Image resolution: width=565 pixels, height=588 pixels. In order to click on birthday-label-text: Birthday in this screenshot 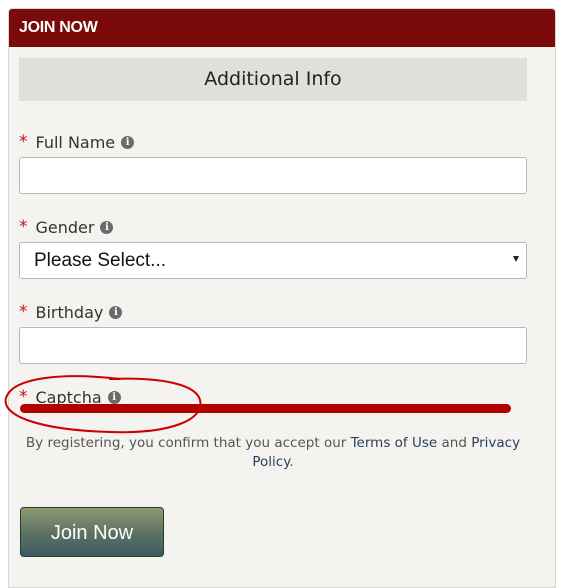, I will do `click(69, 312)`.